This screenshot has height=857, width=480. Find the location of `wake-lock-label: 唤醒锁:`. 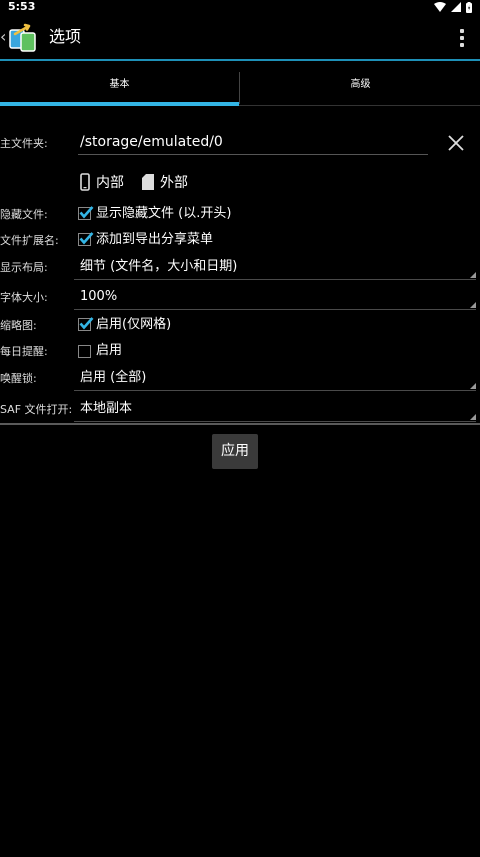

wake-lock-label: 唤醒锁: is located at coordinates (18, 378).